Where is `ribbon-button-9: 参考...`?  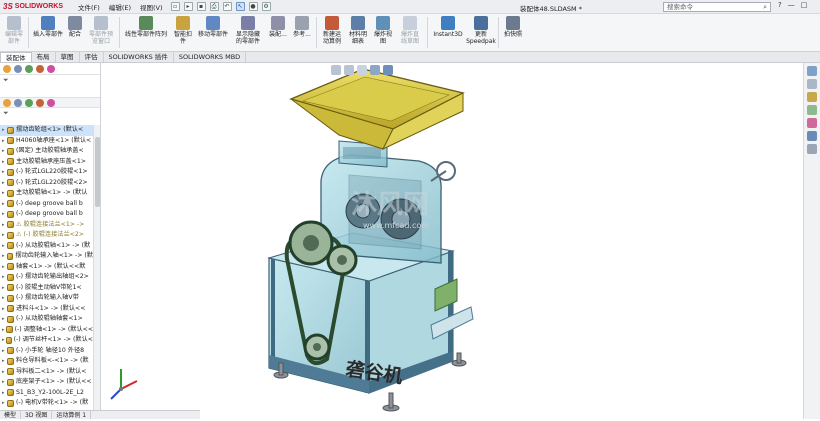
ribbon-button-9: 参考... is located at coordinates (302, 32).